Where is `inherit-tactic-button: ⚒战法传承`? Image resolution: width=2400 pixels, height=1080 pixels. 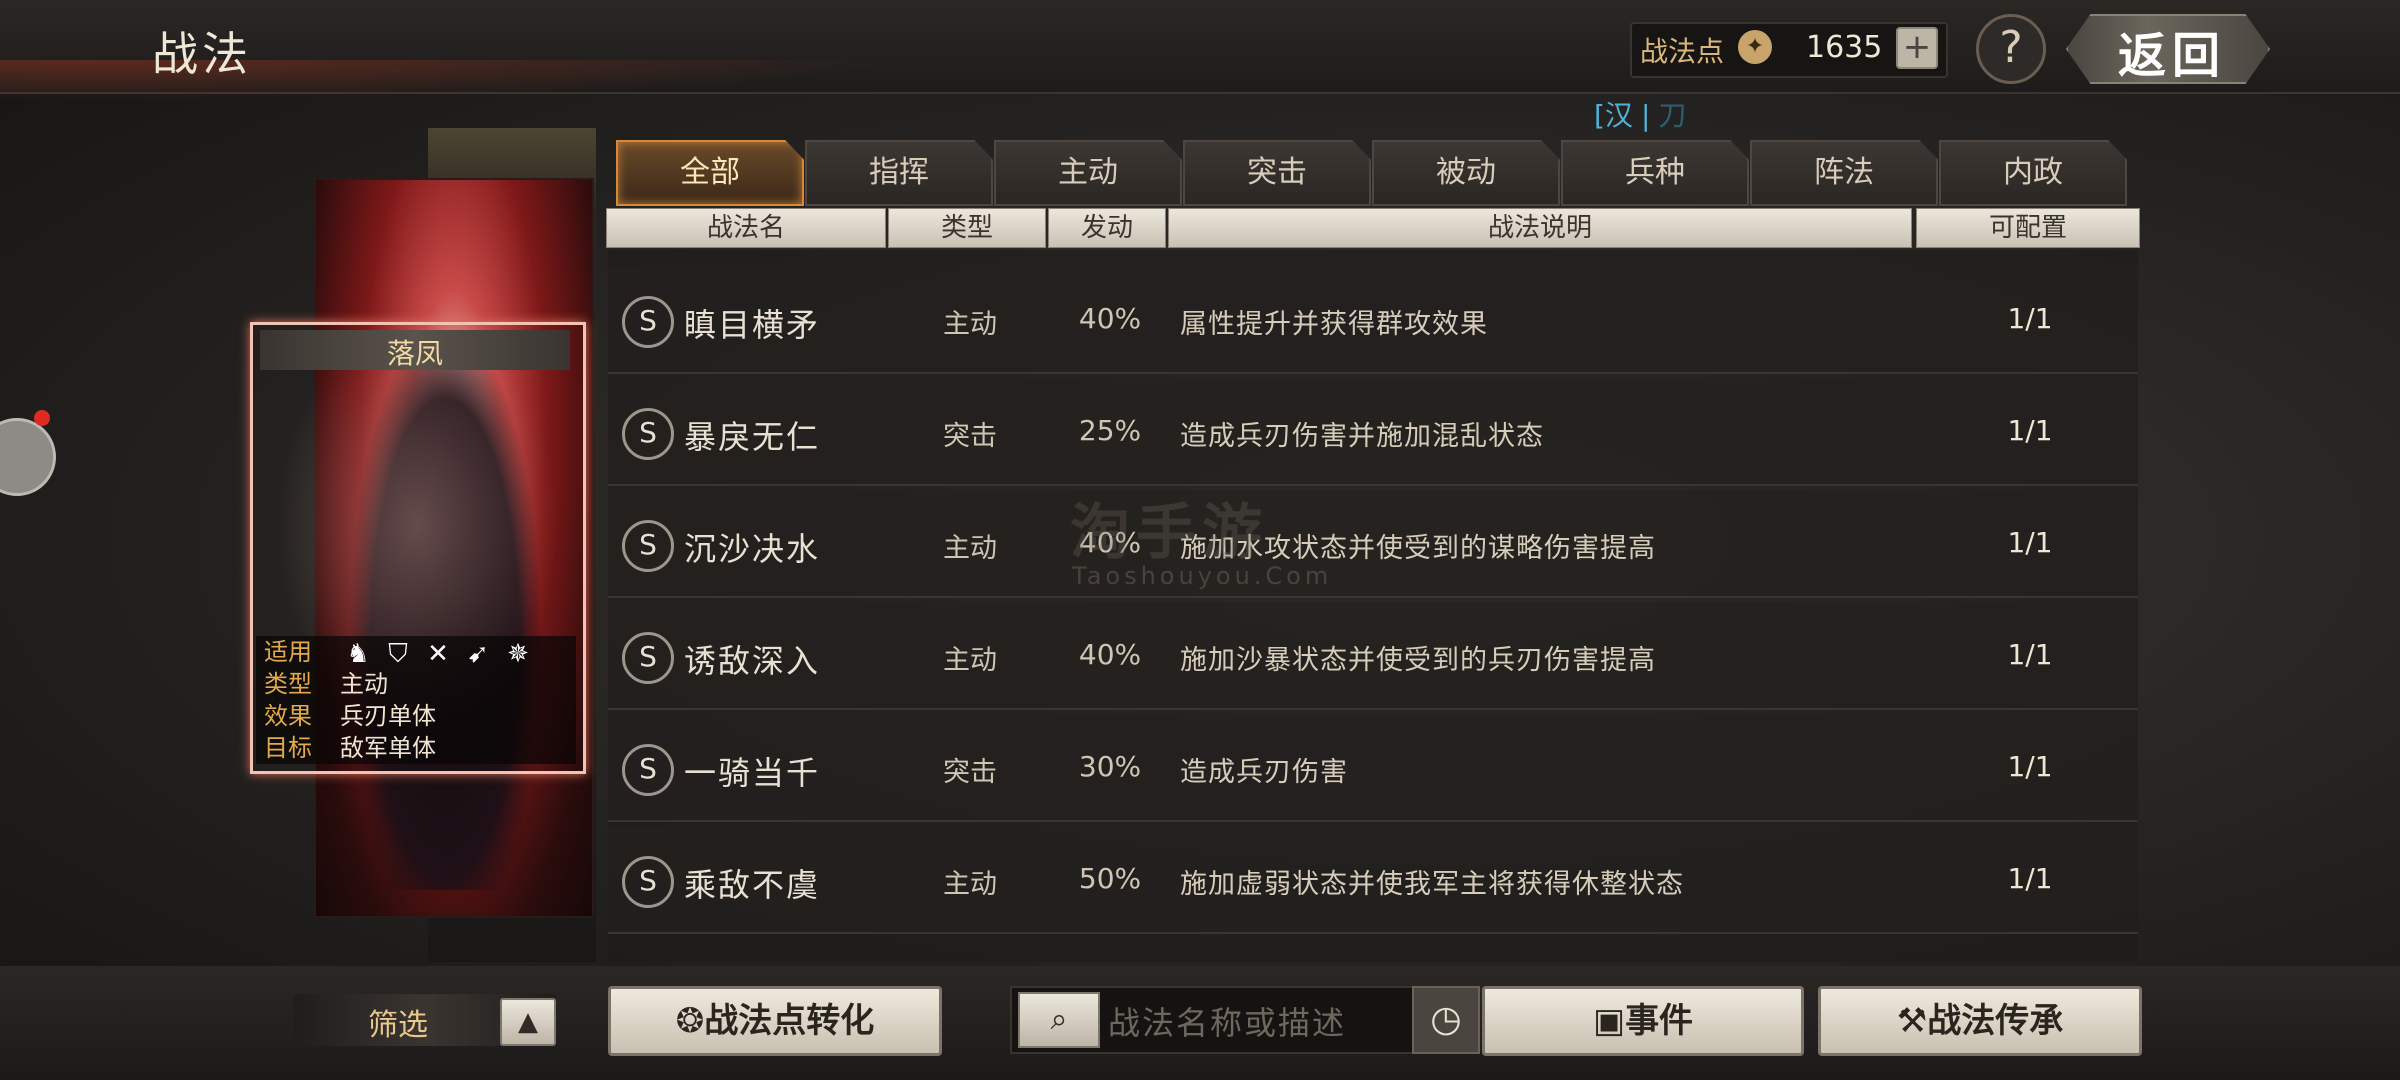 inherit-tactic-button: ⚒战法传承 is located at coordinates (1980, 1021).